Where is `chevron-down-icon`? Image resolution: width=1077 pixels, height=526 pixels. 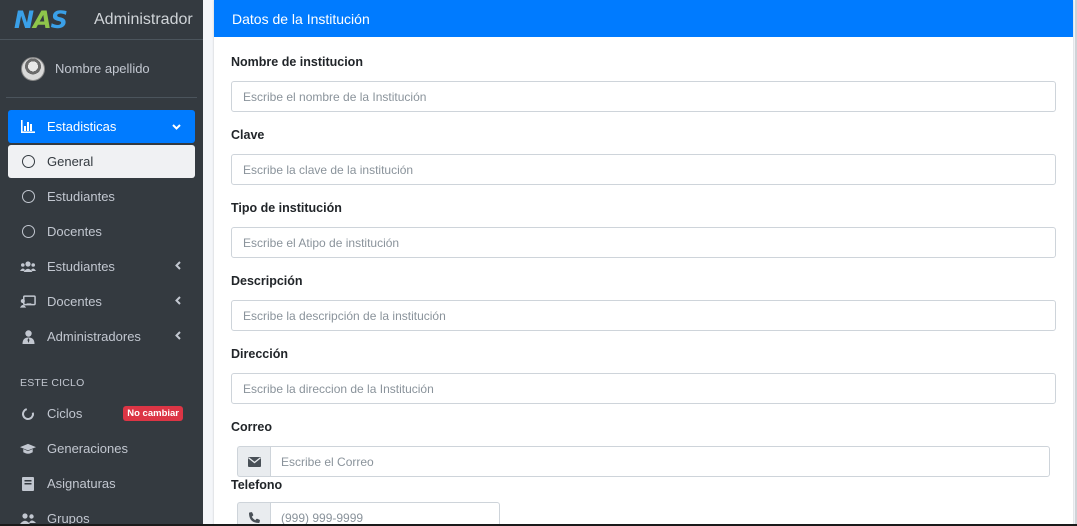 chevron-down-icon is located at coordinates (176, 127).